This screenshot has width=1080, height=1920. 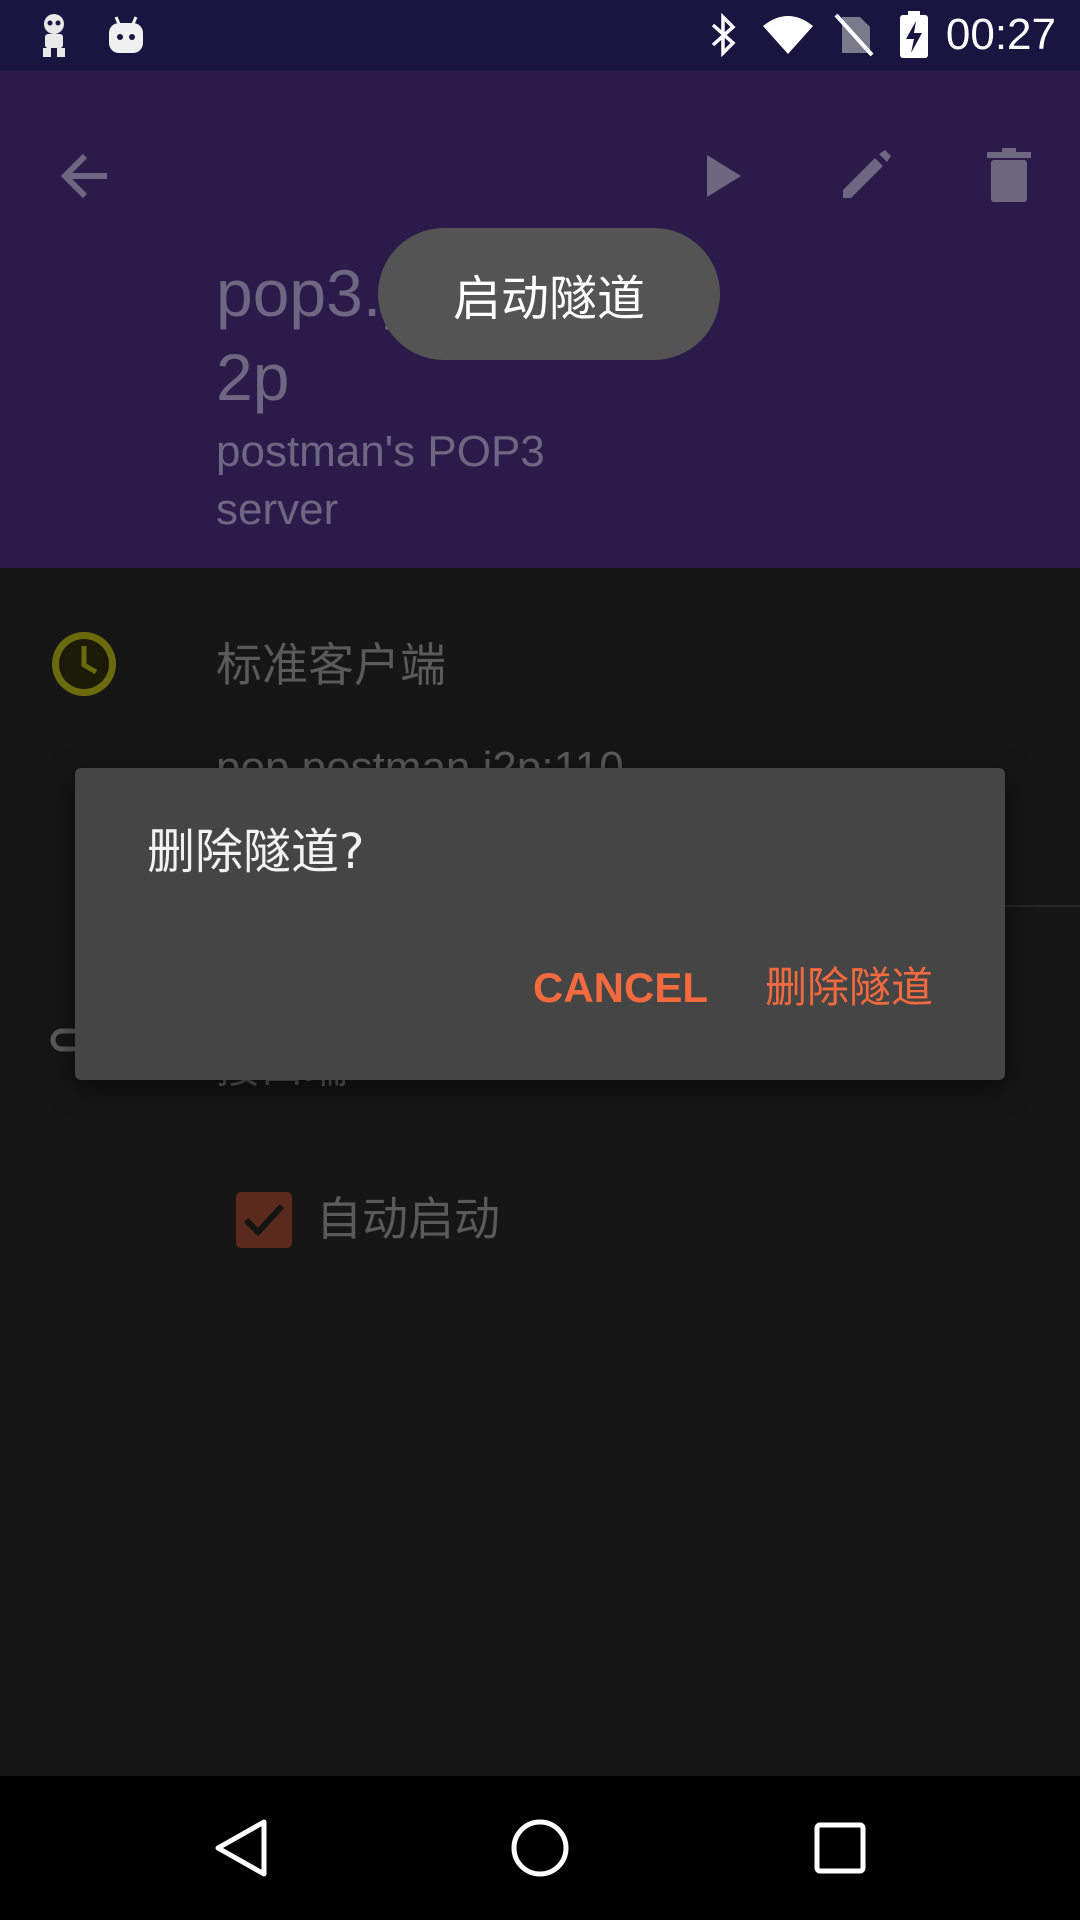 What do you see at coordinates (854, 35) in the screenshot?
I see `no-sim-icon` at bounding box center [854, 35].